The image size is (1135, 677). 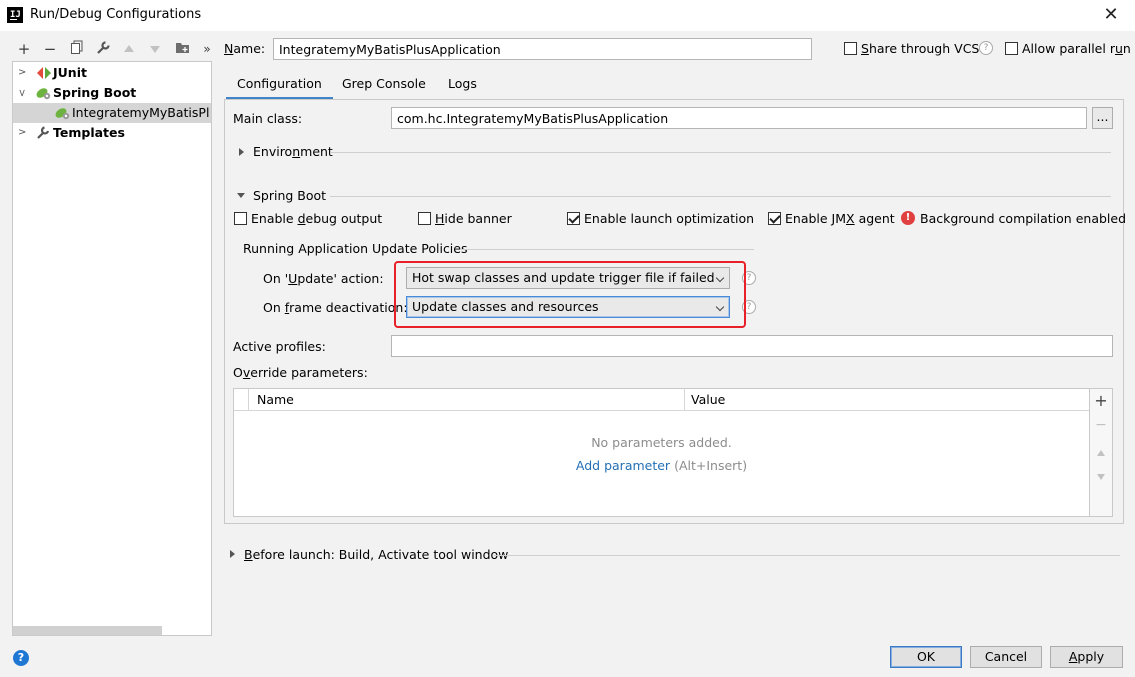 I want to click on debug-output-label: Enable debug output, so click(x=317, y=218).